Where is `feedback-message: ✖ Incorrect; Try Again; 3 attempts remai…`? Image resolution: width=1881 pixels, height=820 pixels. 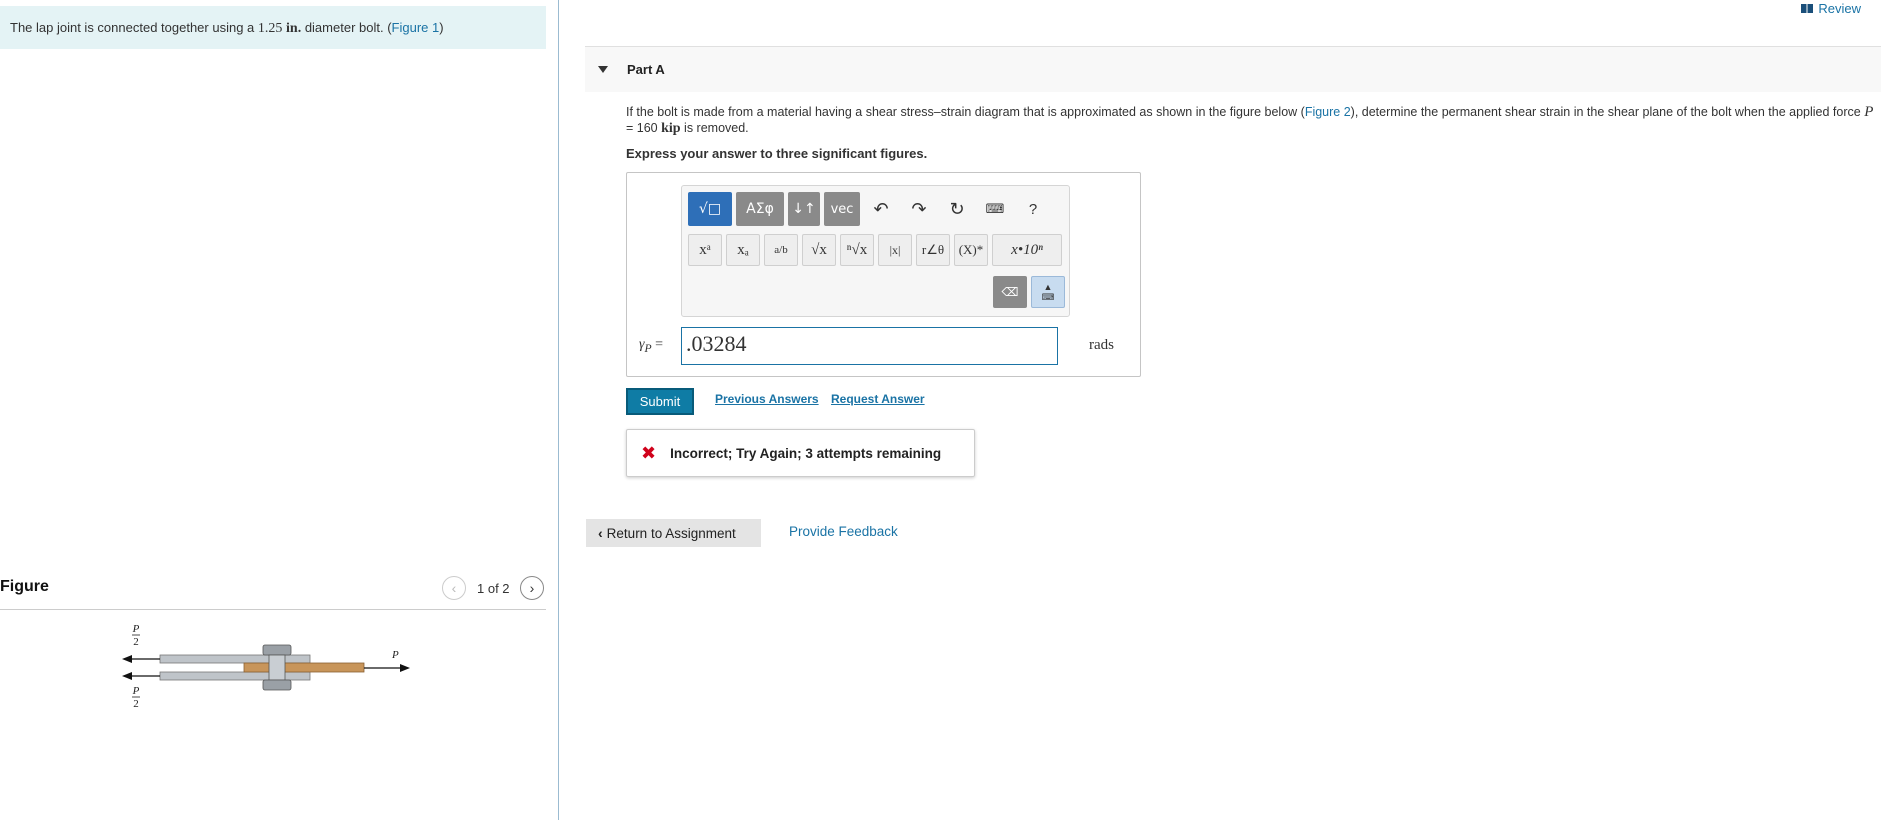 feedback-message: ✖ Incorrect; Try Again; 3 attempts remai… is located at coordinates (800, 453).